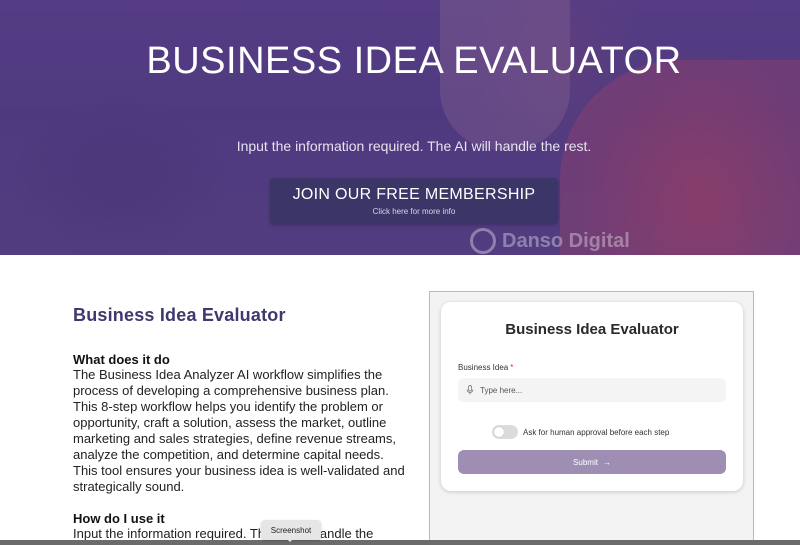 The width and height of the screenshot is (800, 545). I want to click on hero-watermark: Danso Digital, so click(550, 241).